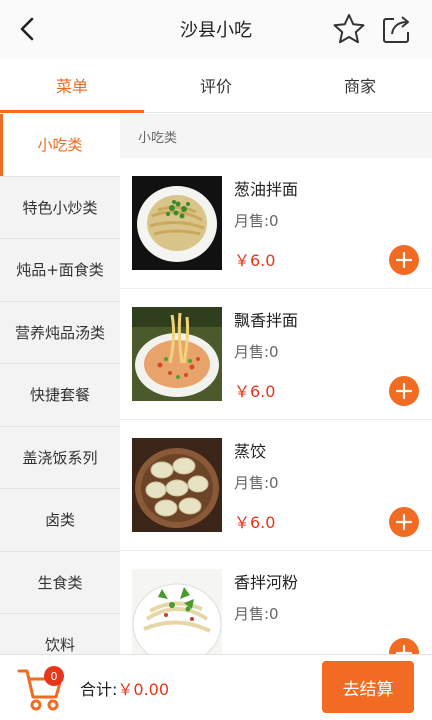  What do you see at coordinates (368, 687) in the screenshot?
I see `checkout-button: 去结算` at bounding box center [368, 687].